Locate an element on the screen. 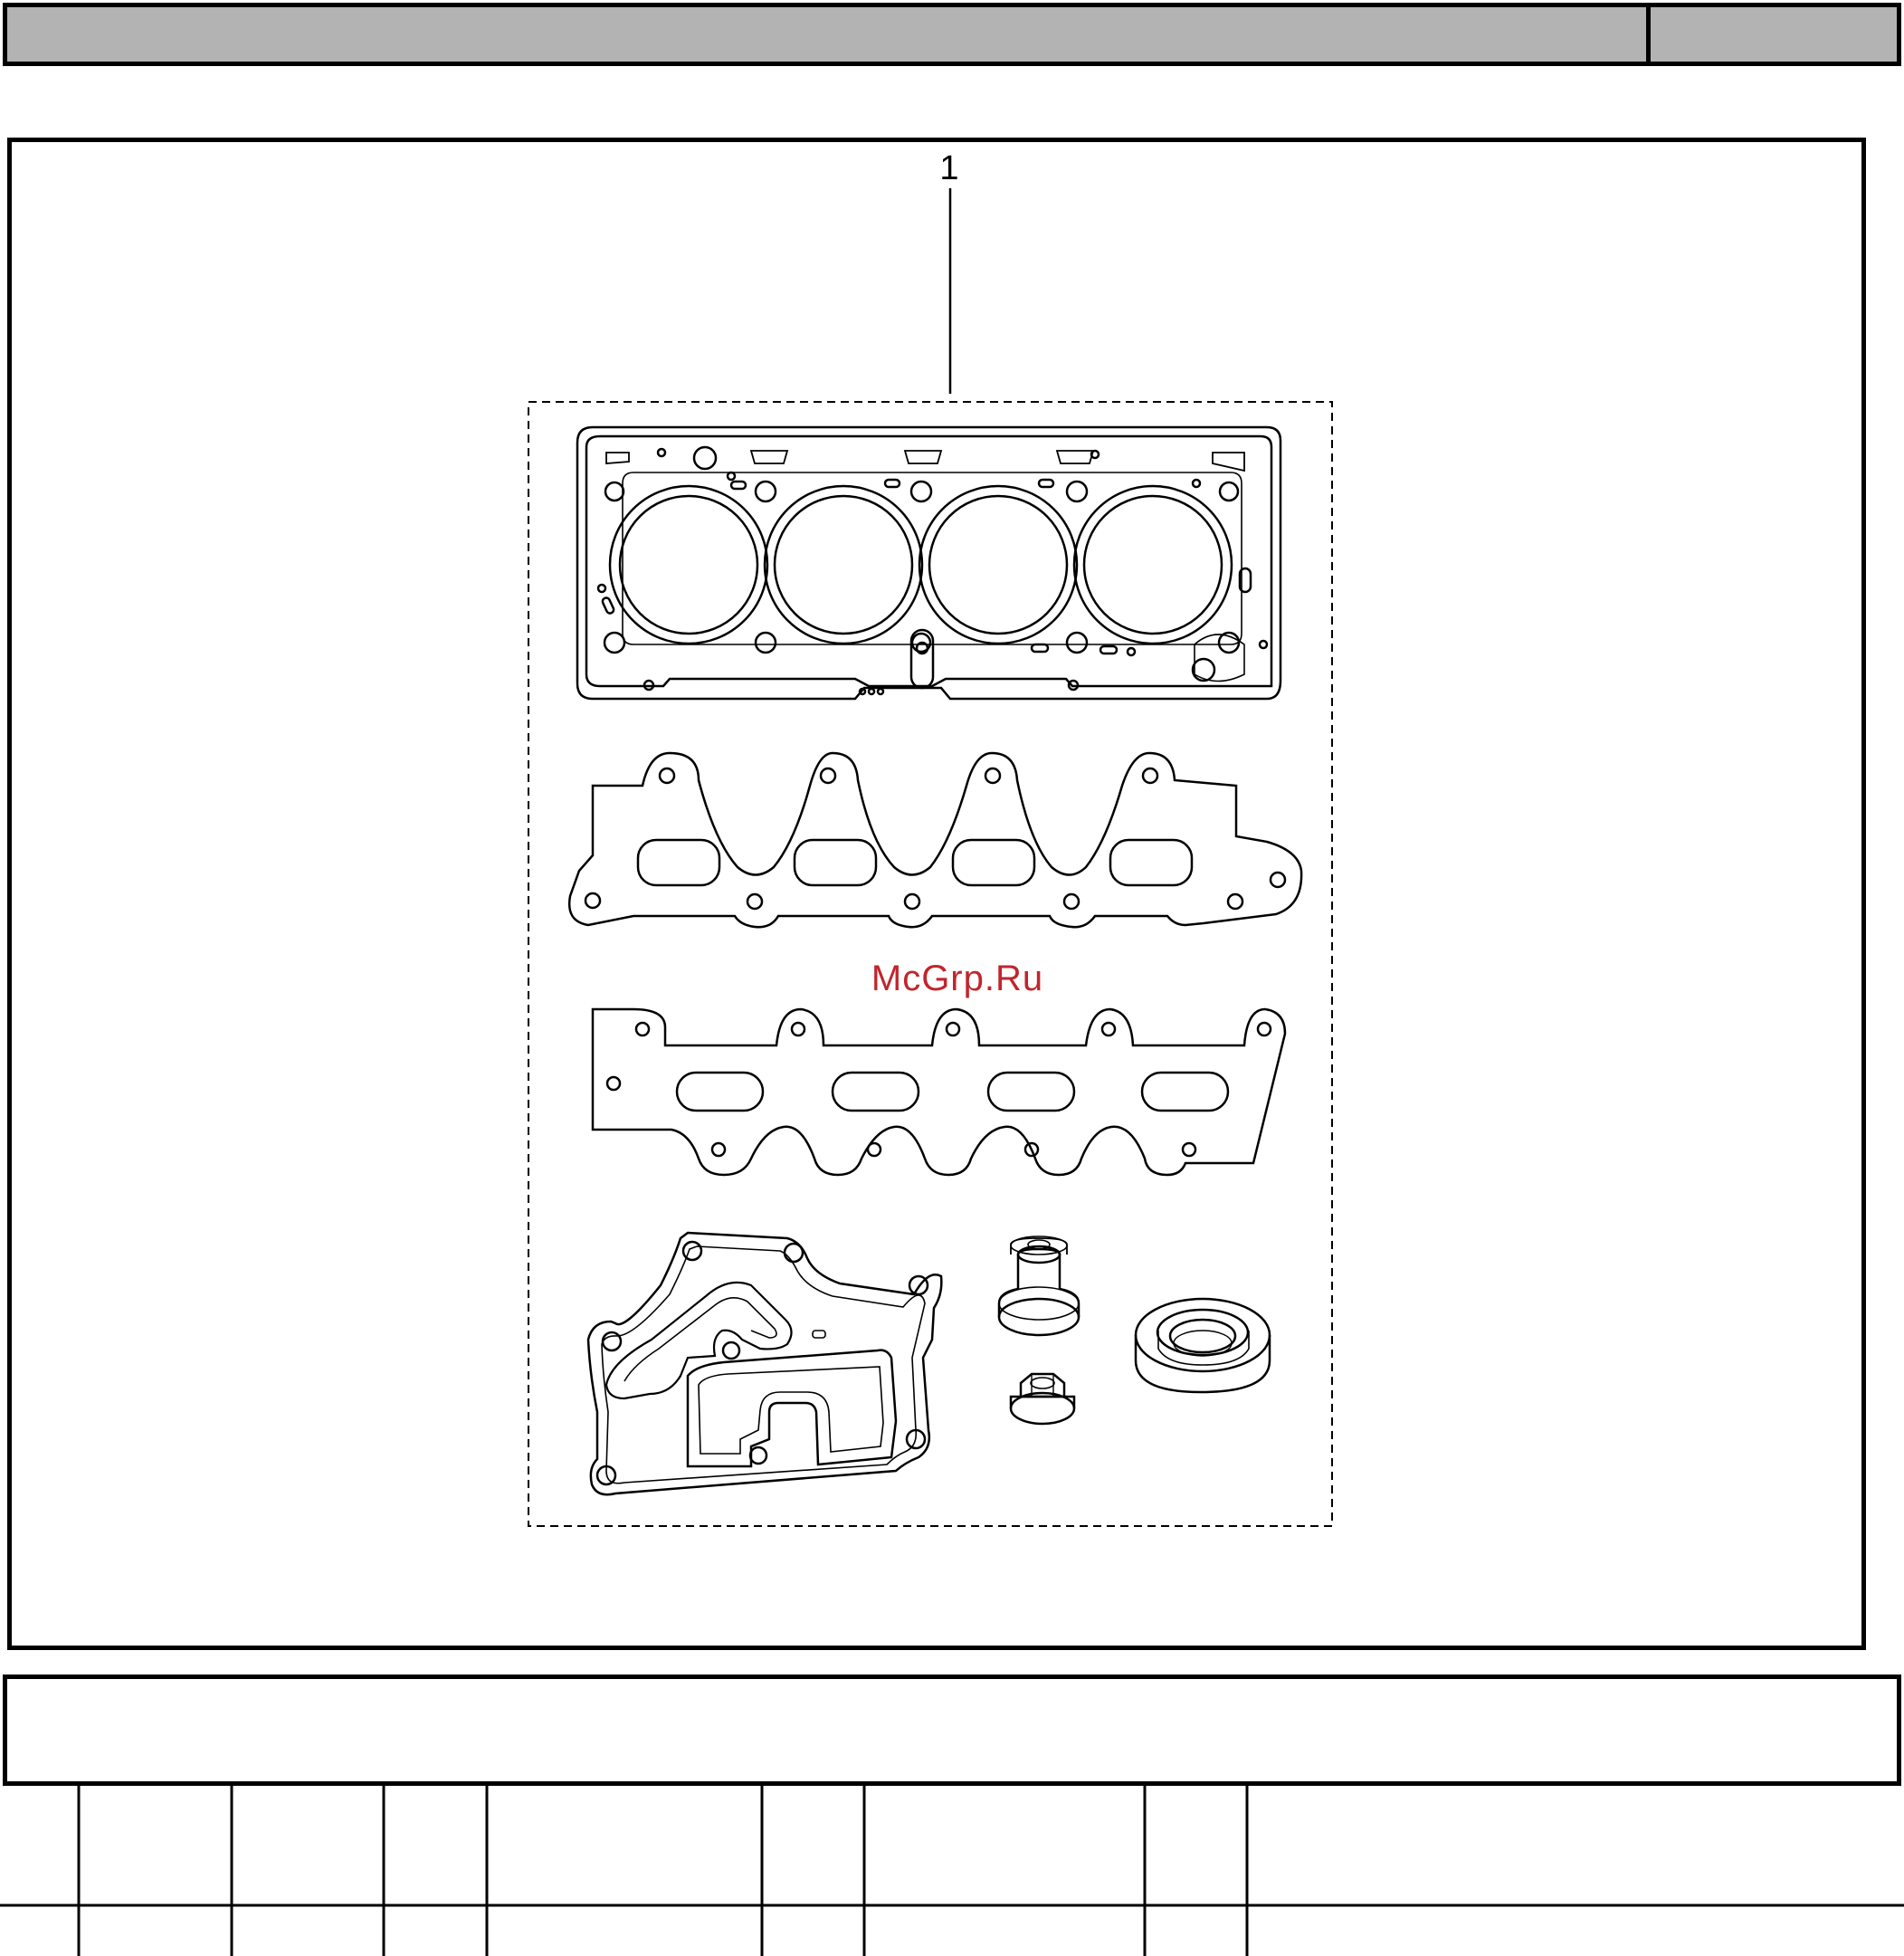  watermark: McGrp.Ru is located at coordinates (957, 978).